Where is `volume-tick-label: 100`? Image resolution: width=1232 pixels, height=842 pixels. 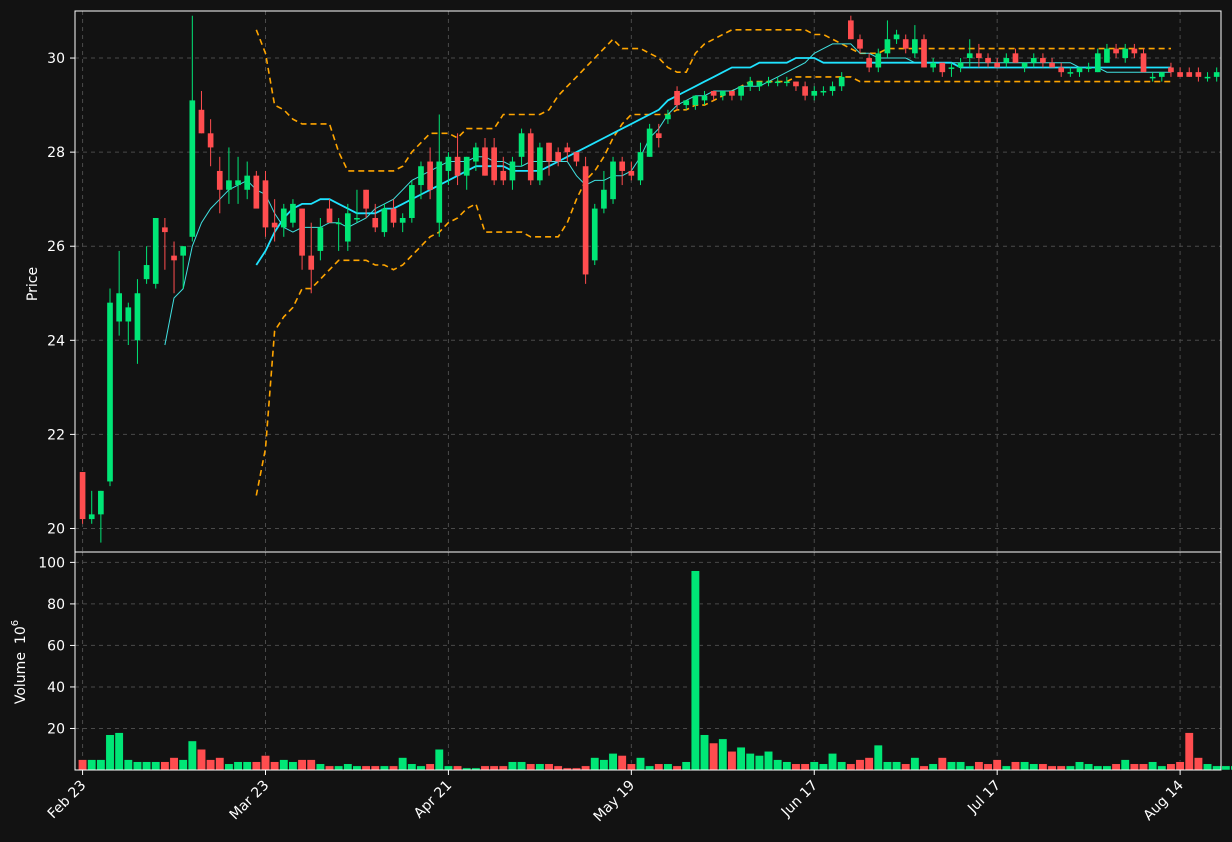 volume-tick-label: 100 is located at coordinates (51, 563).